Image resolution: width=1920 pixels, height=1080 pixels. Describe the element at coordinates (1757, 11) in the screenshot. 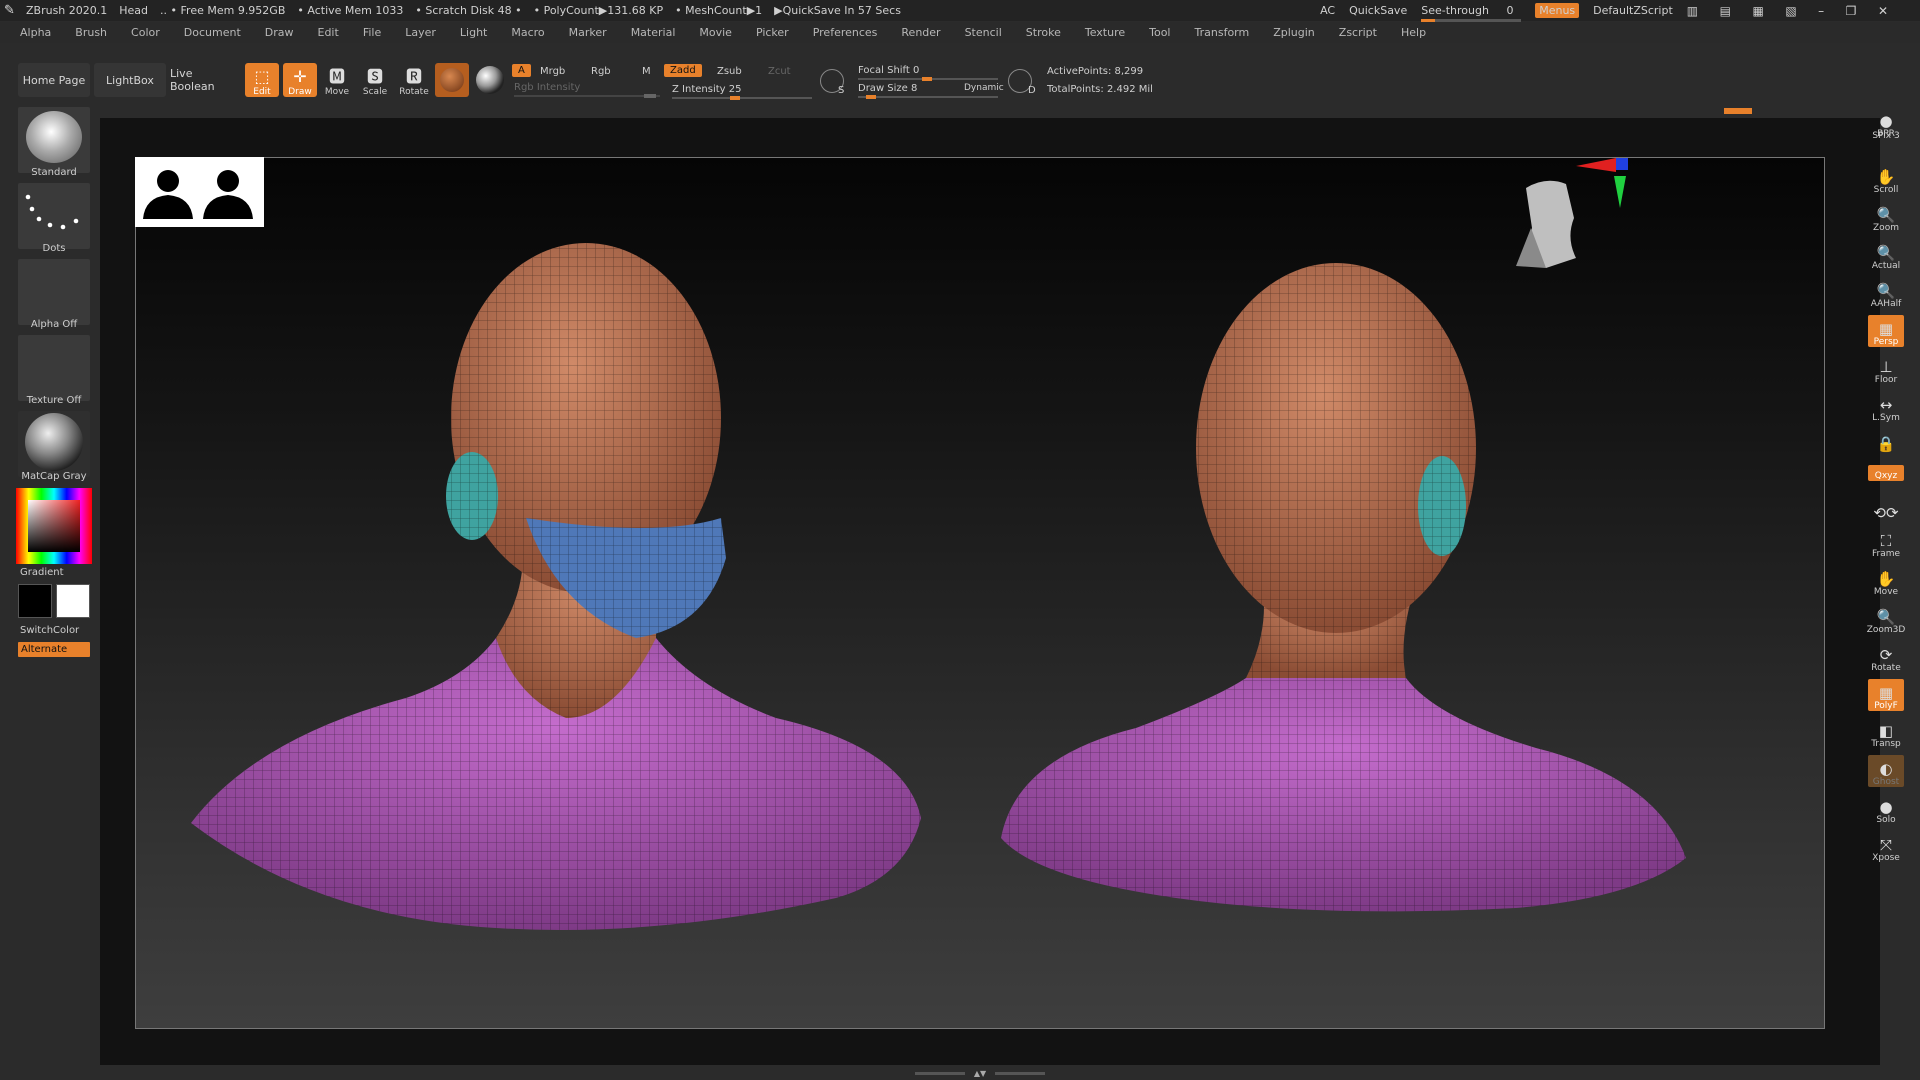

I see `layout3-icon: ▦` at that location.